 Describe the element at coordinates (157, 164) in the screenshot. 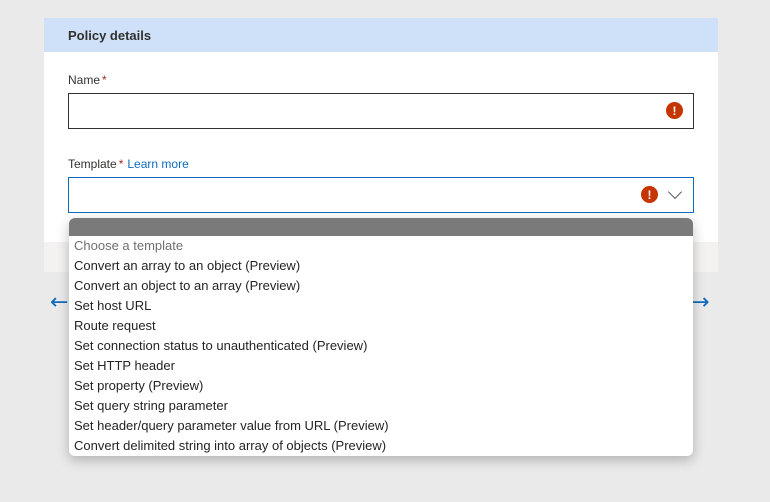

I see `learn-more-link: Learn more` at that location.